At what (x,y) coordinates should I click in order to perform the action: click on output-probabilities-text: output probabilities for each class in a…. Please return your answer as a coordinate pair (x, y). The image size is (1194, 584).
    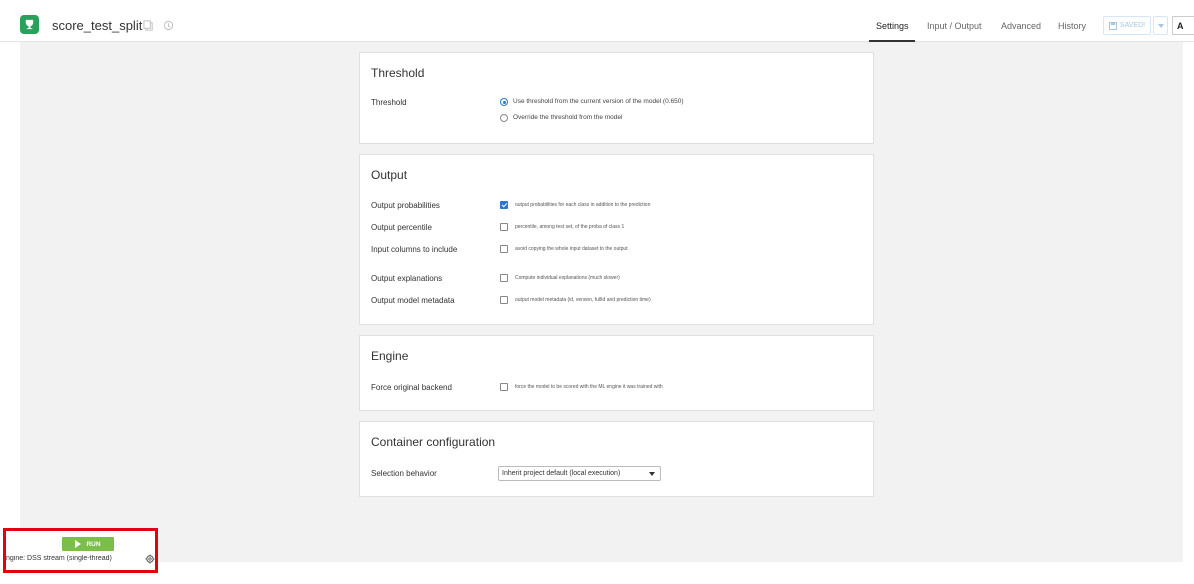
    Looking at the image, I should click on (583, 205).